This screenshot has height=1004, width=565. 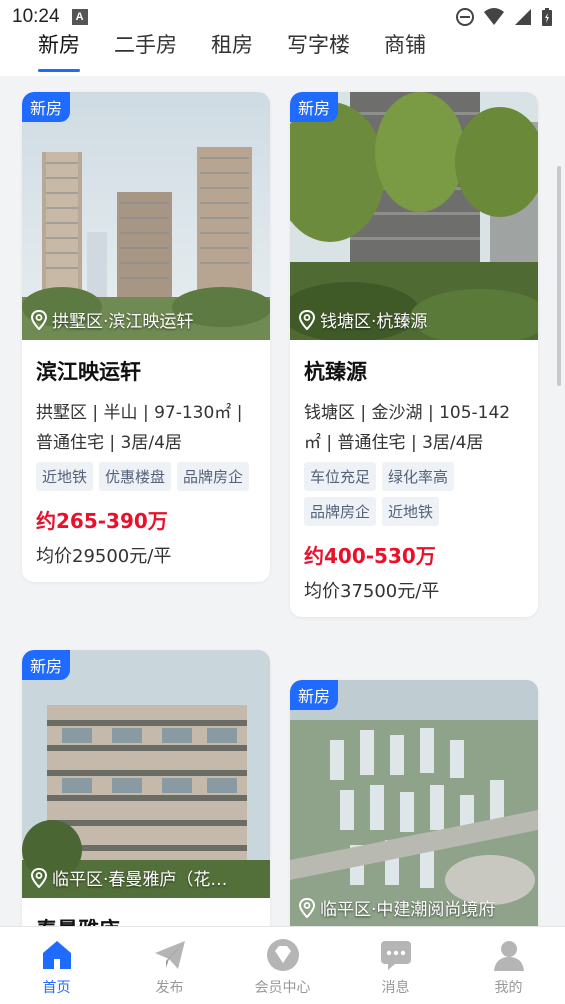 I want to click on category-tabs: 新房 二手房 租房 写字楼 商铺, so click(x=282, y=53).